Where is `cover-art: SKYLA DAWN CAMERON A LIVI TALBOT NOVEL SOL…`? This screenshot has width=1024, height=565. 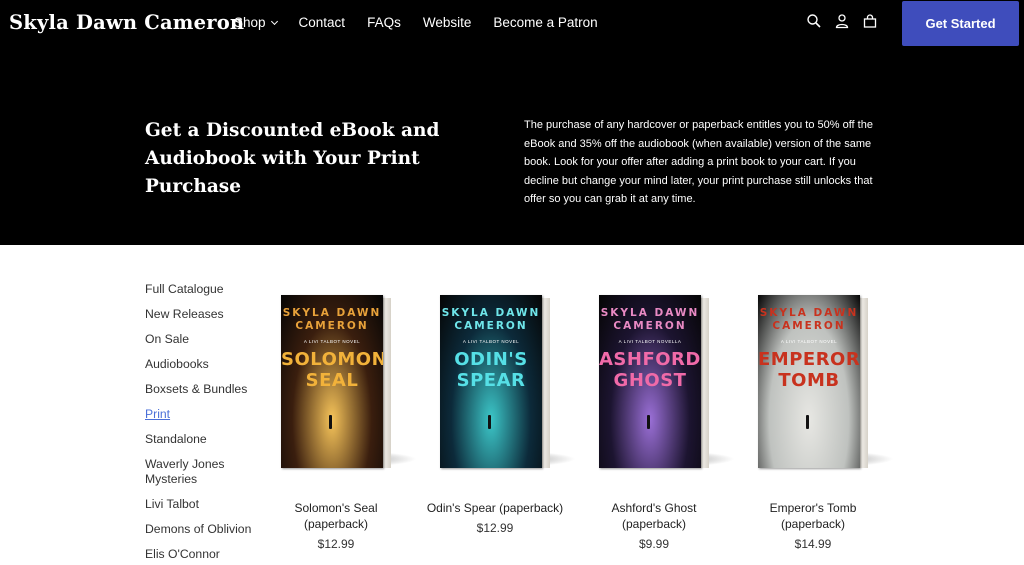
cover-art: SKYLA DAWN CAMERON A LIVI TALBOT NOVEL SOL… is located at coordinates (332, 381).